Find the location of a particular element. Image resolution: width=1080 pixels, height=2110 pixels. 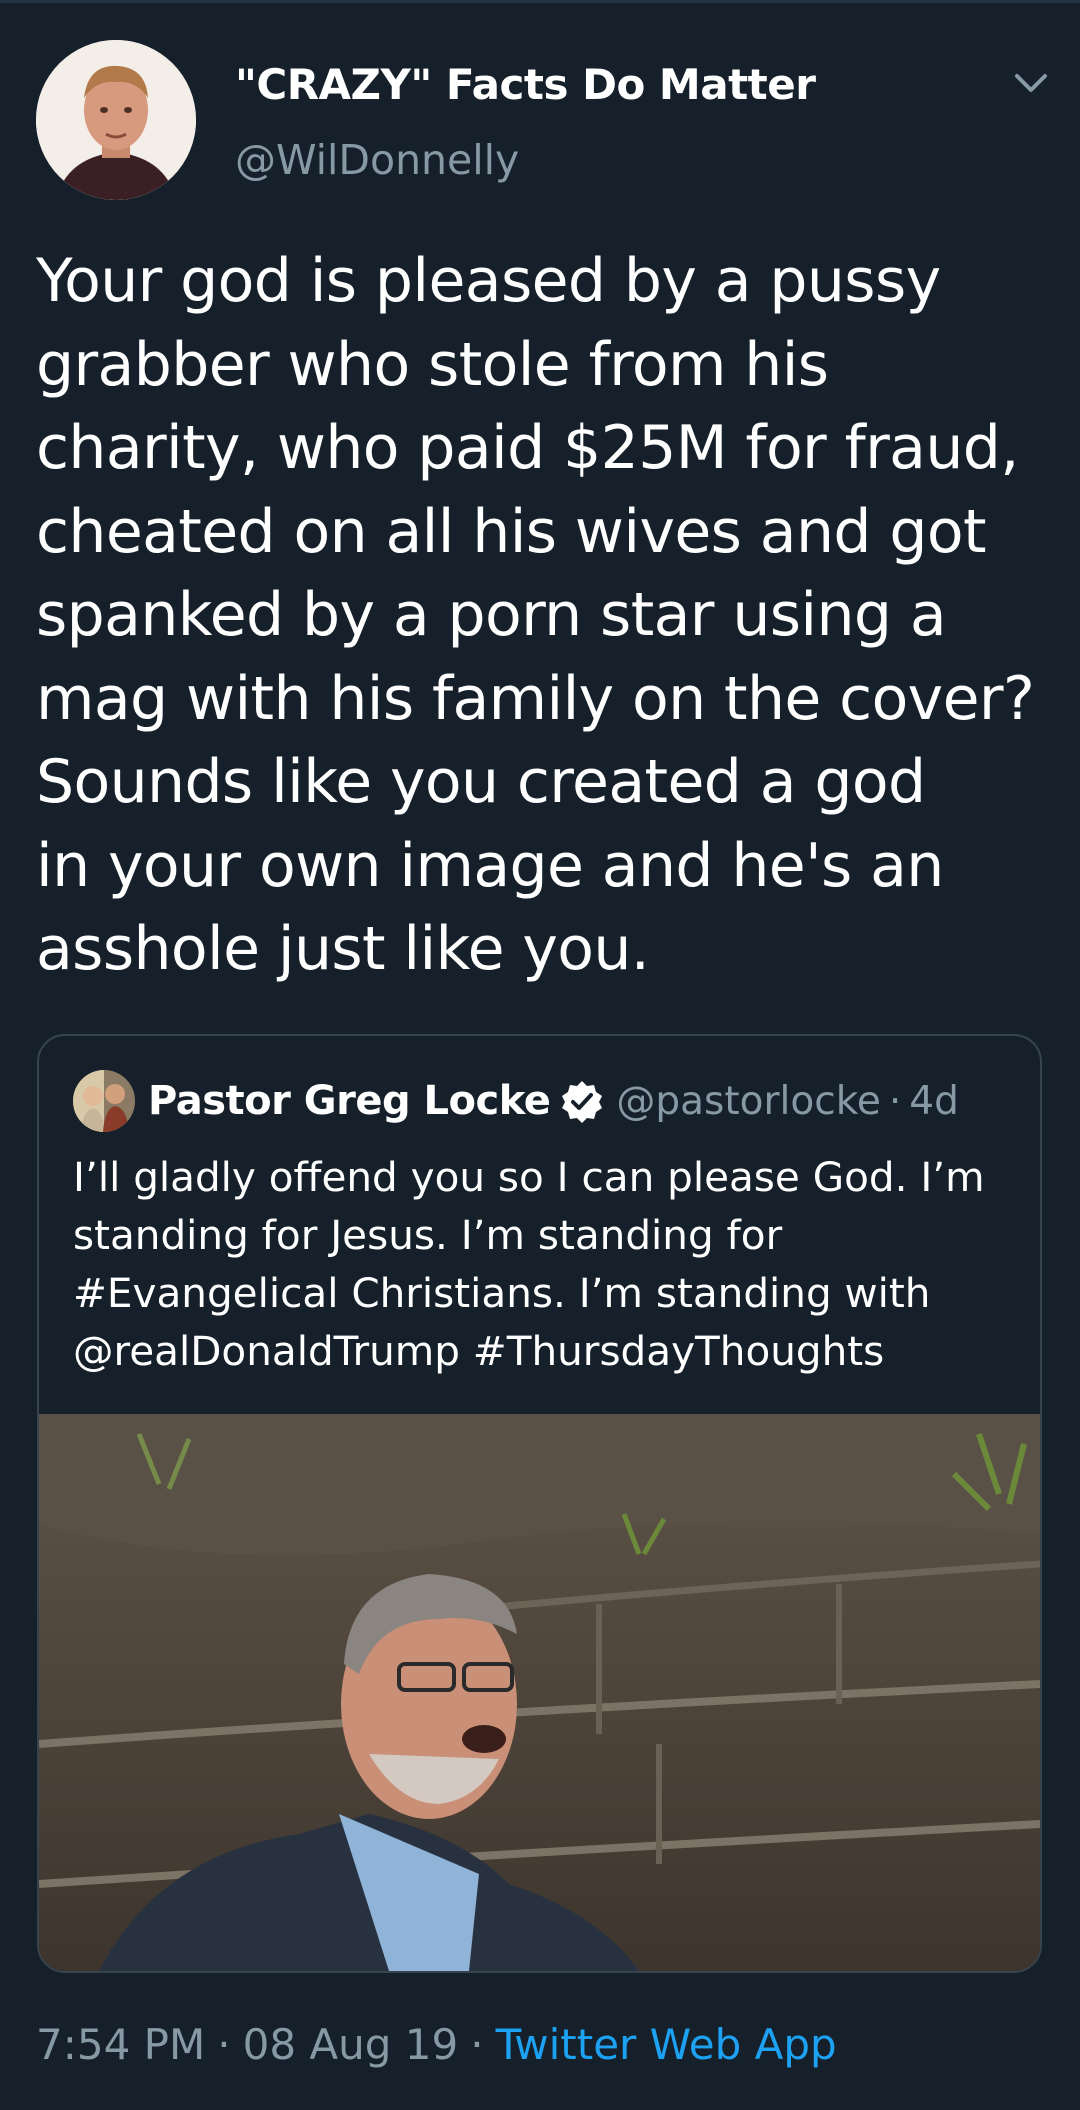

tweet-footer: 7:54 PM · 08 Aug 19 · Twitter Web App is located at coordinates (436, 2044).